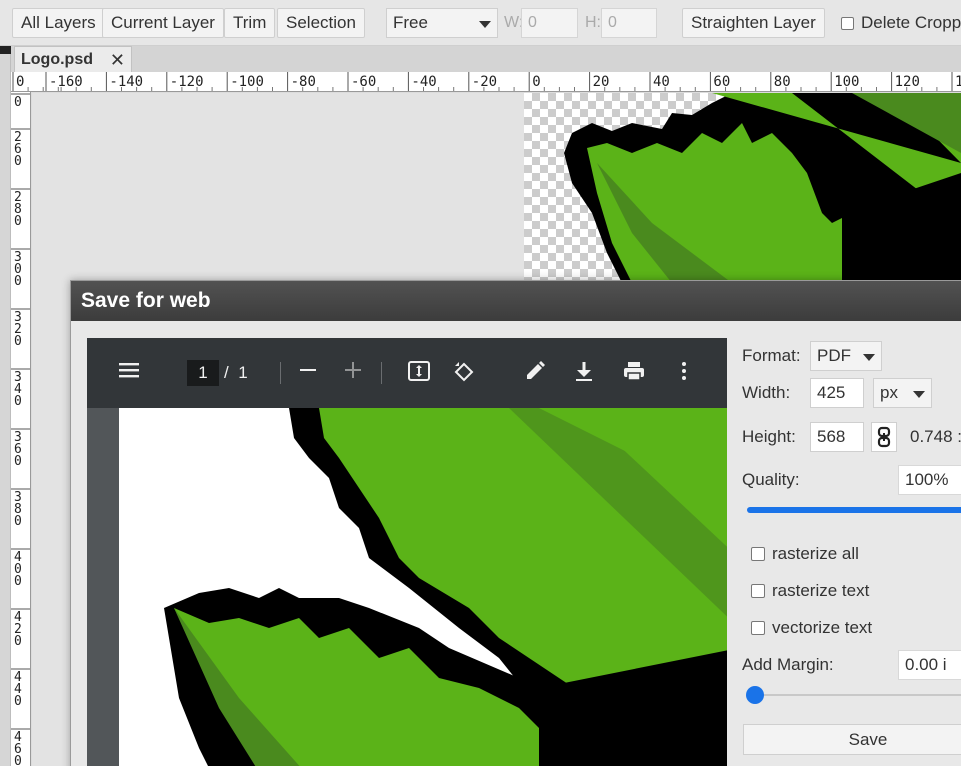 Image resolution: width=961 pixels, height=766 pixels. What do you see at coordinates (846, 82) in the screenshot?
I see `ruler-label: 100` at bounding box center [846, 82].